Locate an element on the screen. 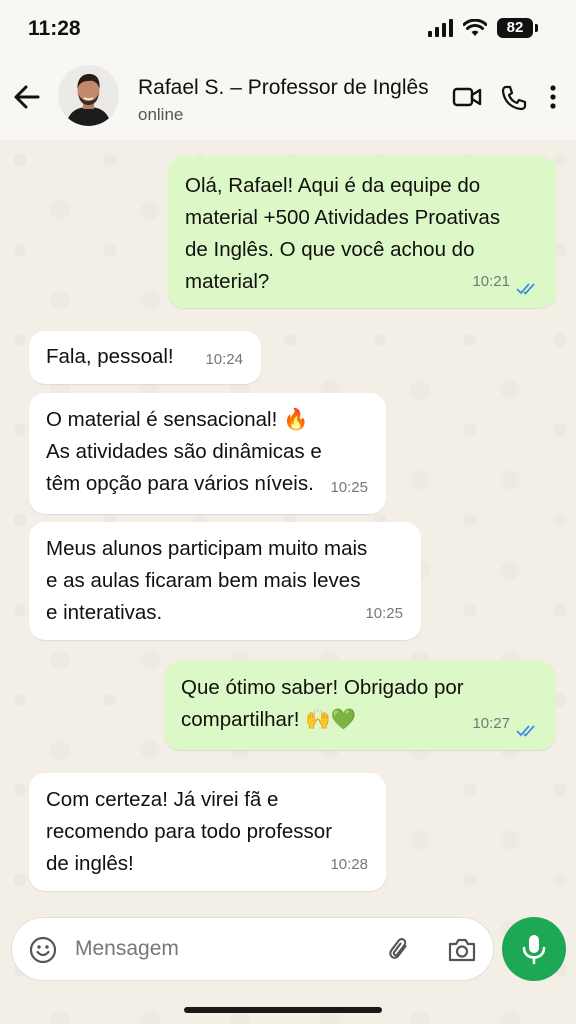  contact-name: Rafael S. – Professor de Inglês is located at coordinates (283, 88).